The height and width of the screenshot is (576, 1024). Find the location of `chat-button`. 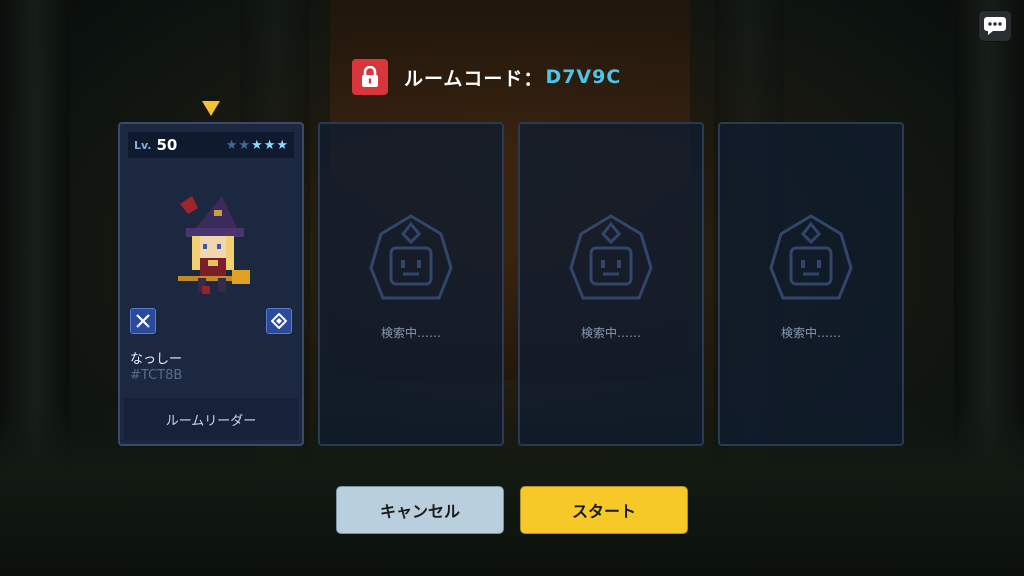

chat-button is located at coordinates (995, 26).